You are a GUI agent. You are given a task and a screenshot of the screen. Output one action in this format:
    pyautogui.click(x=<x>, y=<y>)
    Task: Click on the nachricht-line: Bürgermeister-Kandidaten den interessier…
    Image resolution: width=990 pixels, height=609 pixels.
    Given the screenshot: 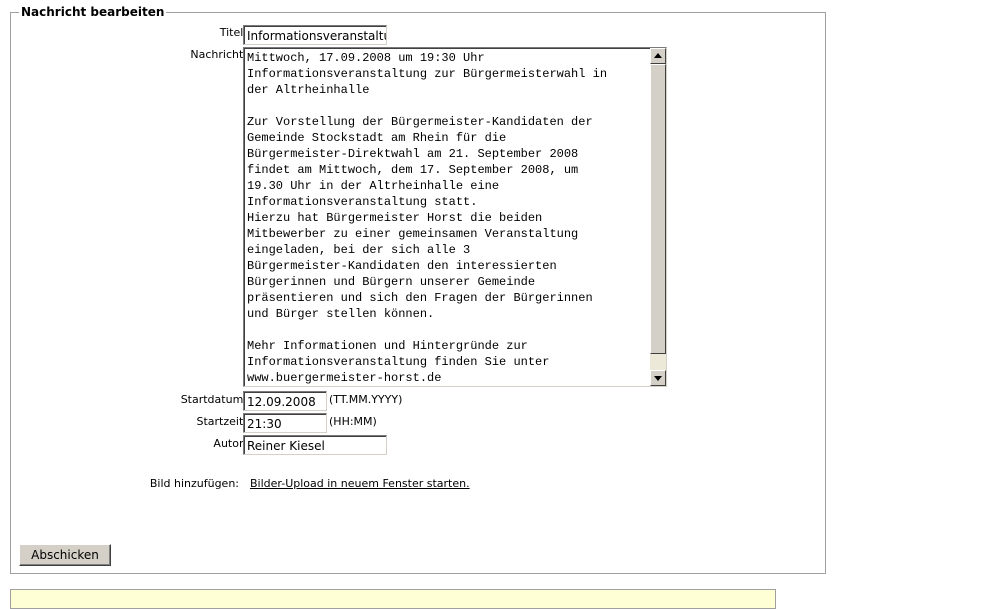 What is the action you would take?
    pyautogui.click(x=402, y=266)
    